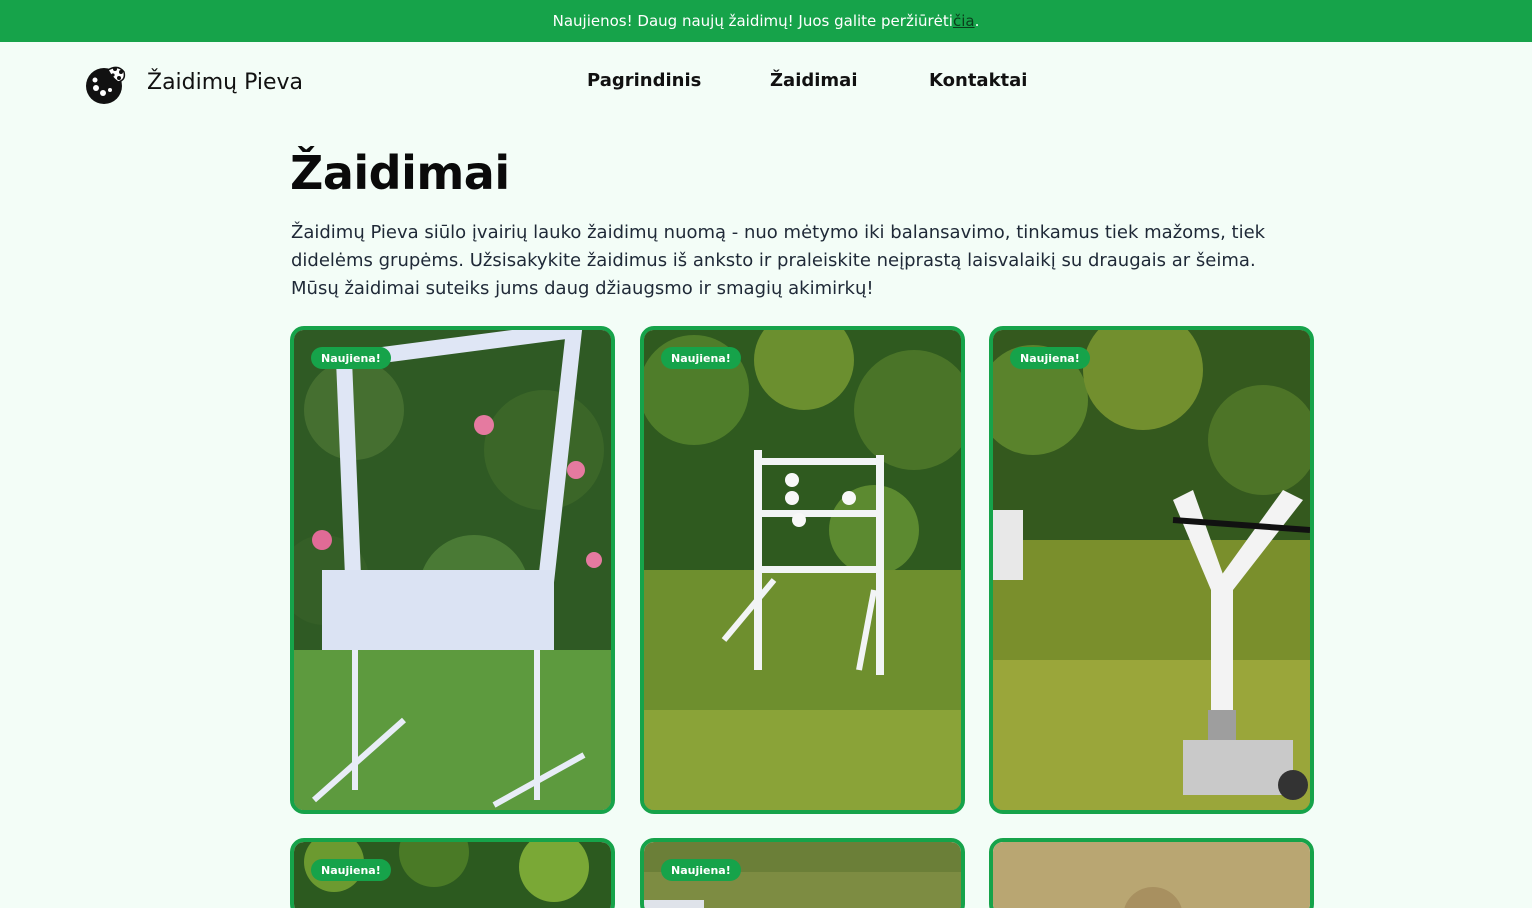 This screenshot has width=1532, height=908. Describe the element at coordinates (978, 80) in the screenshot. I see `nav-kontaktai: Kontaktai` at that location.